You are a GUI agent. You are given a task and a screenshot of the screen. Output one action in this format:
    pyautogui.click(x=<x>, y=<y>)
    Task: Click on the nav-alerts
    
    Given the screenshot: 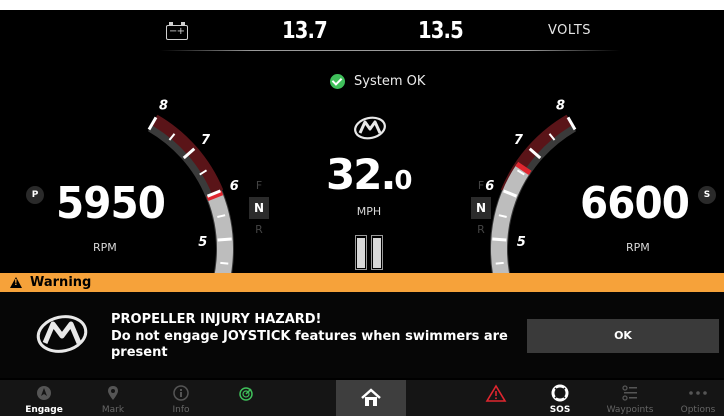 What is the action you would take?
    pyautogui.click(x=496, y=398)
    